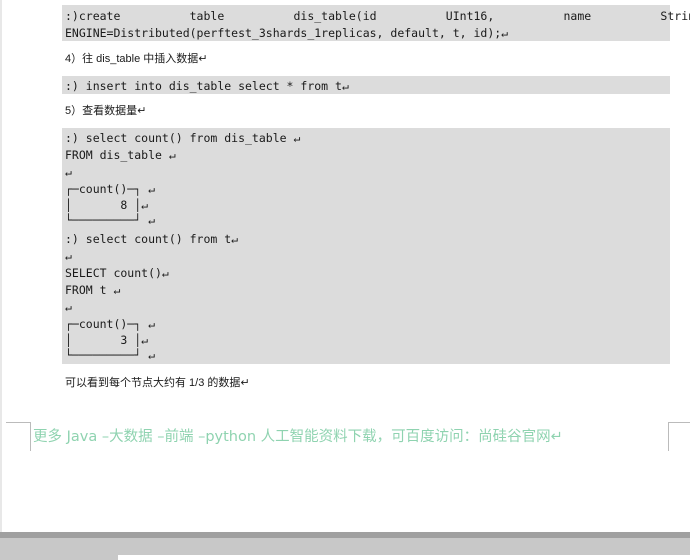 Image resolution: width=690 pixels, height=560 pixels. What do you see at coordinates (345, 535) in the screenshot?
I see `page-shadow` at bounding box center [345, 535].